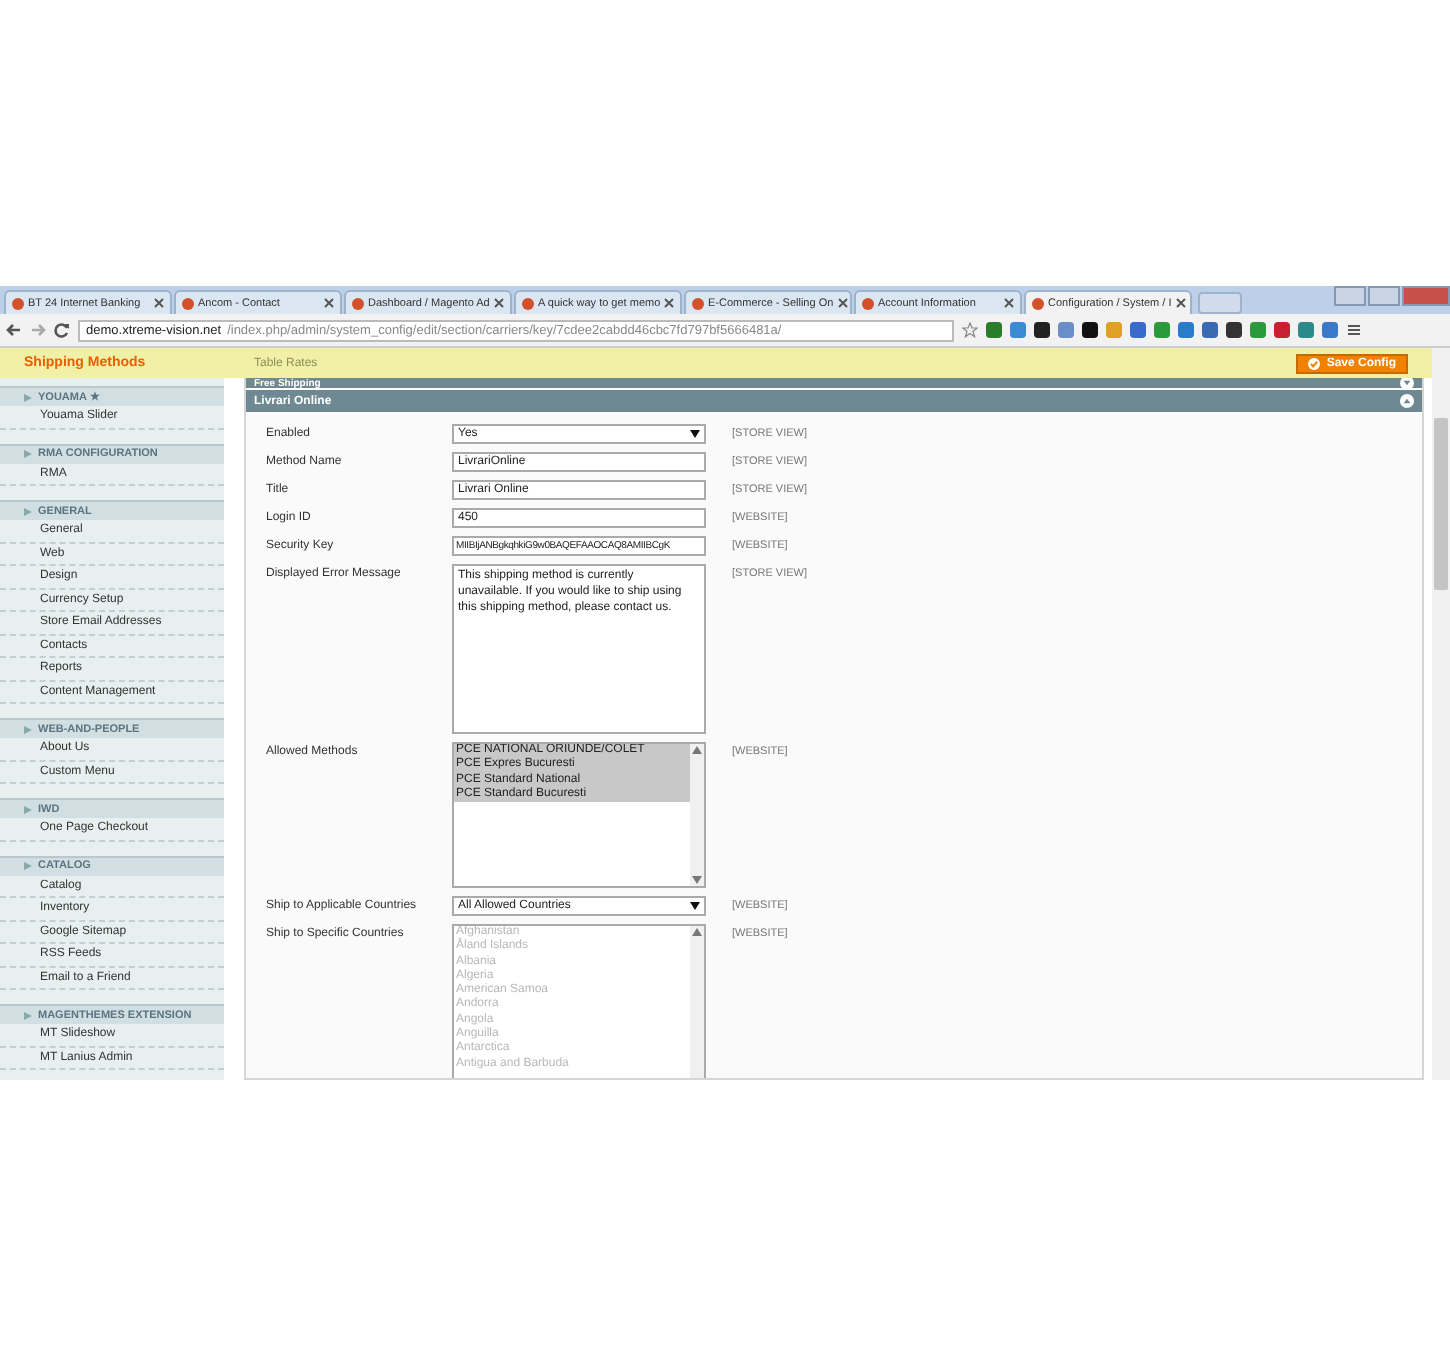  I want to click on reload-icon, so click(62, 330).